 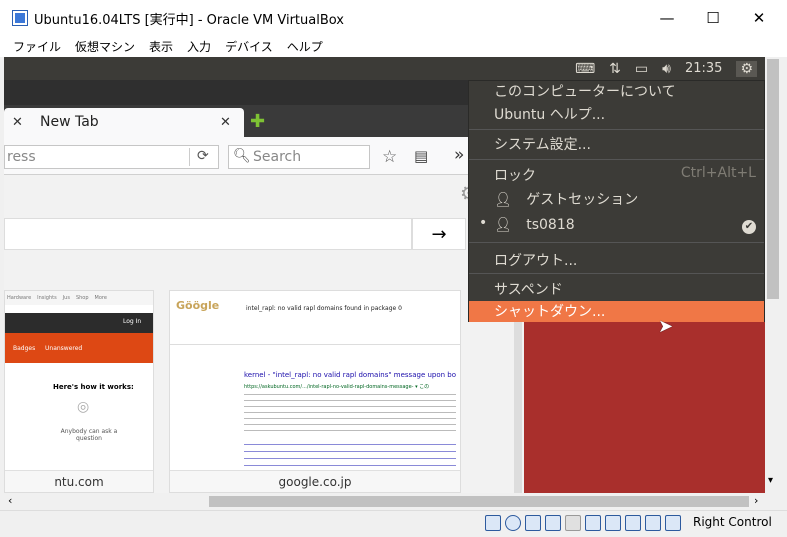 I want to click on askubuntu-nav: Hardware Insights Jus Shop More, so click(x=79, y=298).